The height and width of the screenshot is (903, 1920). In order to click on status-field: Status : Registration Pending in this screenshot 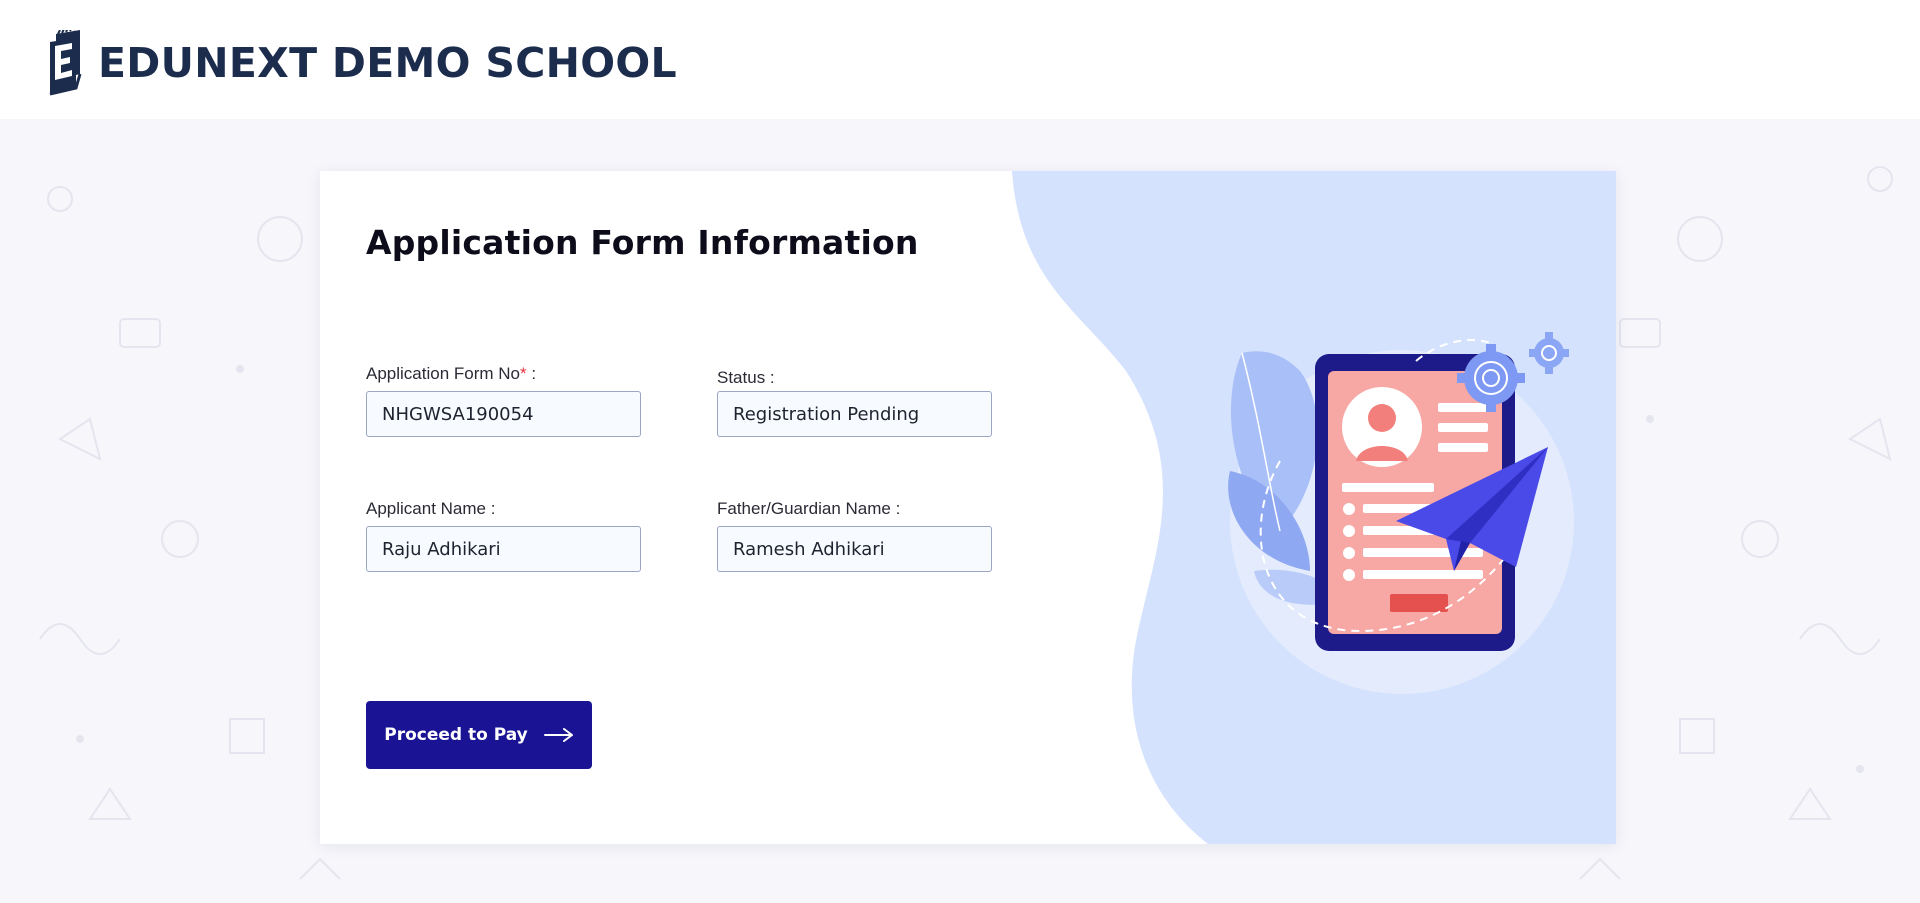, I will do `click(855, 402)`.